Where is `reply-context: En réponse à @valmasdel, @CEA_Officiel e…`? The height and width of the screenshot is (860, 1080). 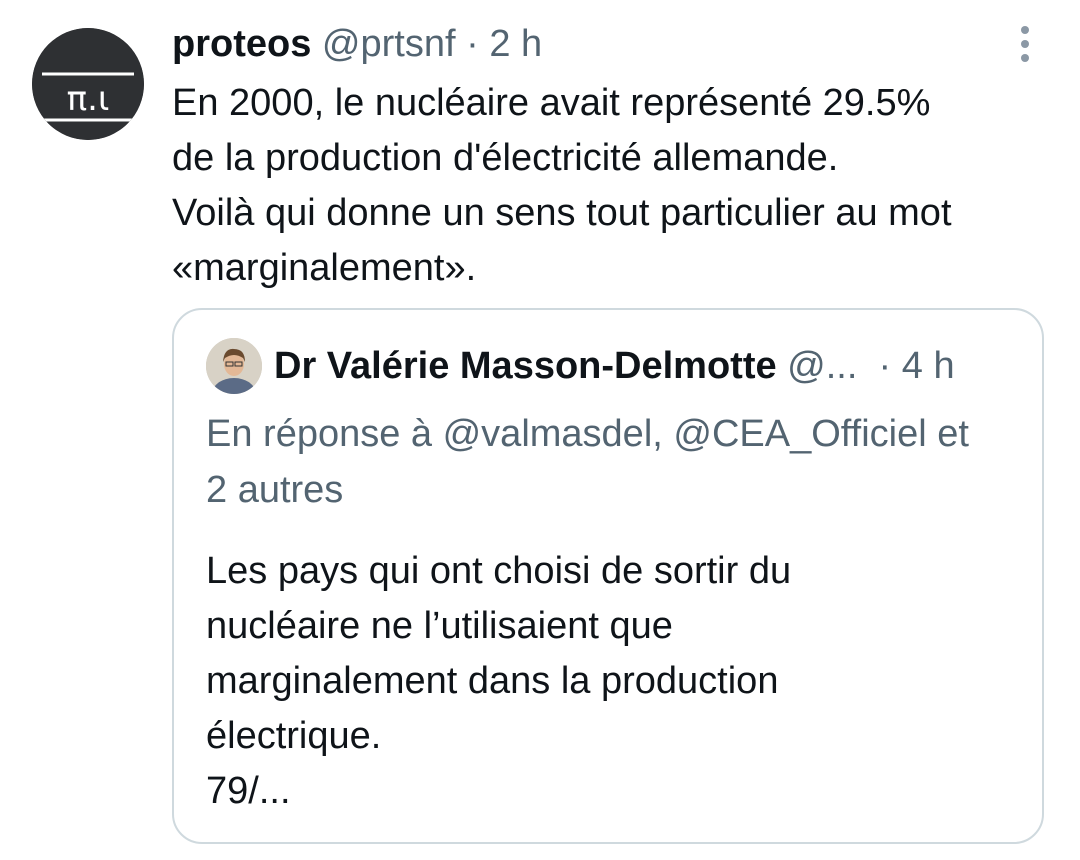
reply-context: En réponse à @valmasdel, @CEA_Officiel e… is located at coordinates (616, 462).